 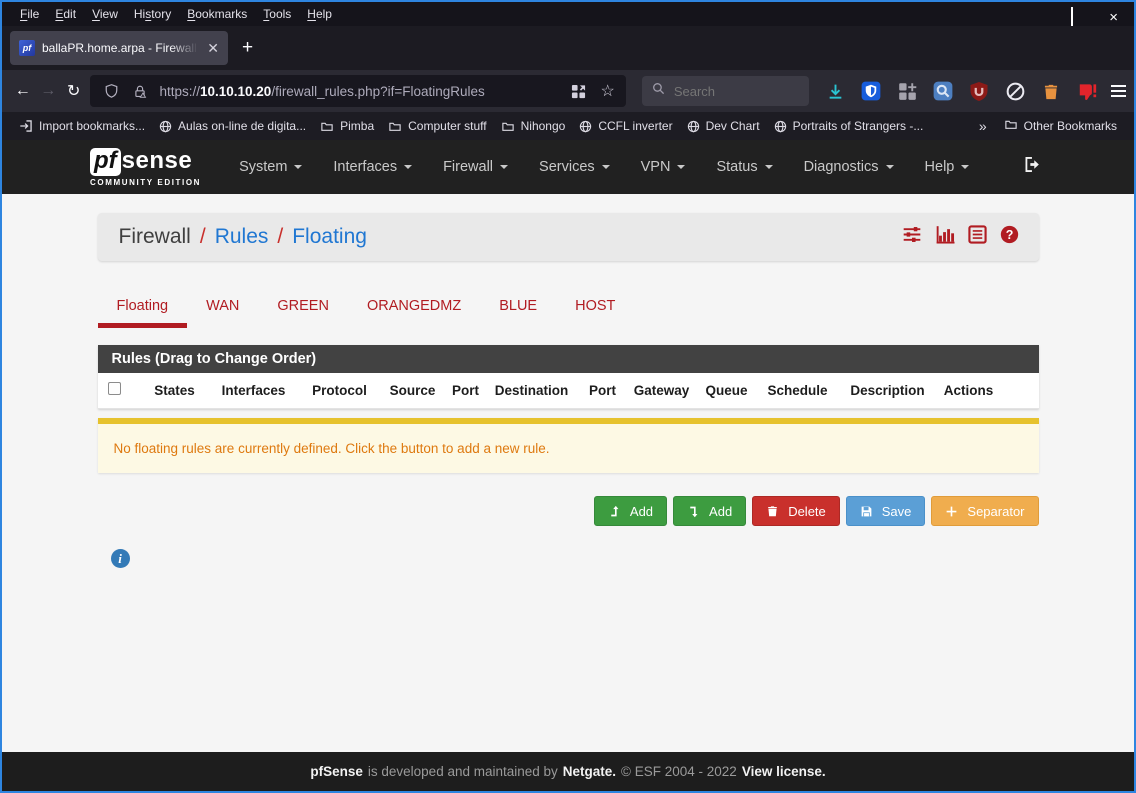 What do you see at coordinates (871, 91) in the screenshot?
I see `bitwarden-shield-icon` at bounding box center [871, 91].